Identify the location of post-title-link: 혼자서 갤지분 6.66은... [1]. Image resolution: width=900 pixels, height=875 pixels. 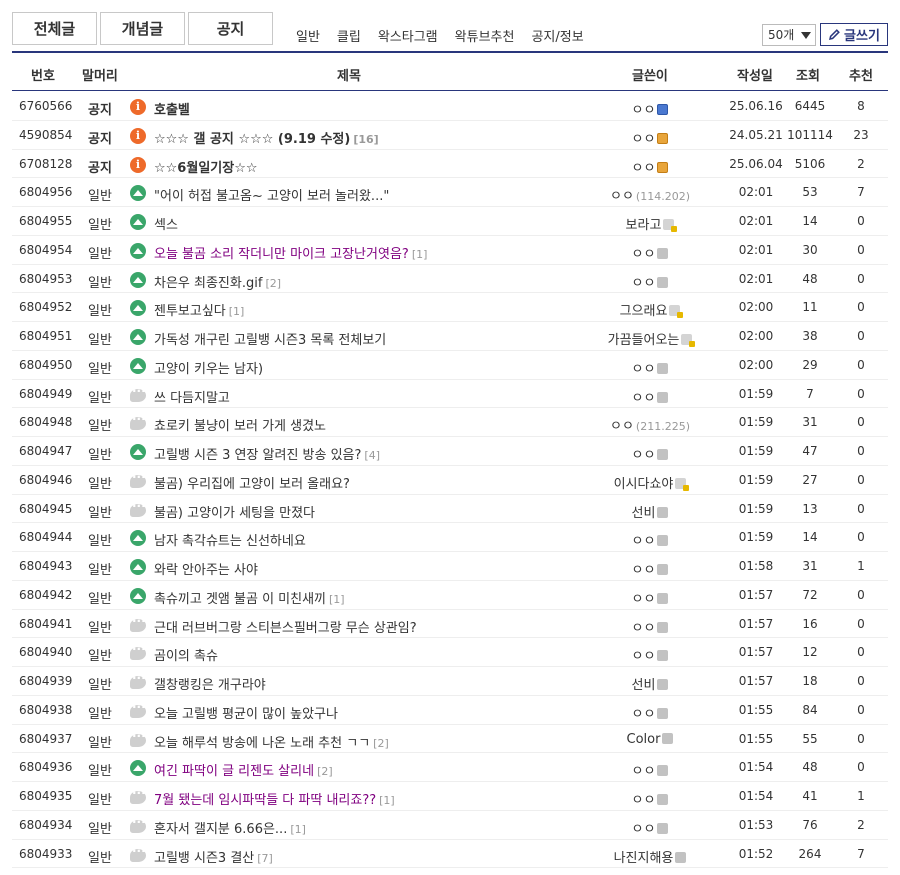
(230, 827).